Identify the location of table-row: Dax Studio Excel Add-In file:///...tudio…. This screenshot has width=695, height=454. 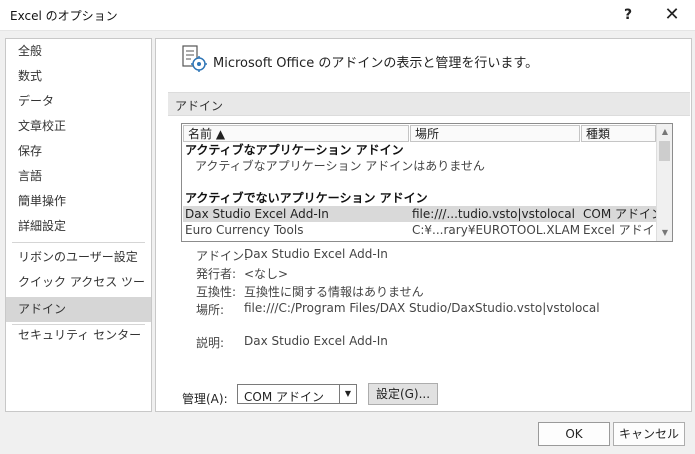
(419, 214).